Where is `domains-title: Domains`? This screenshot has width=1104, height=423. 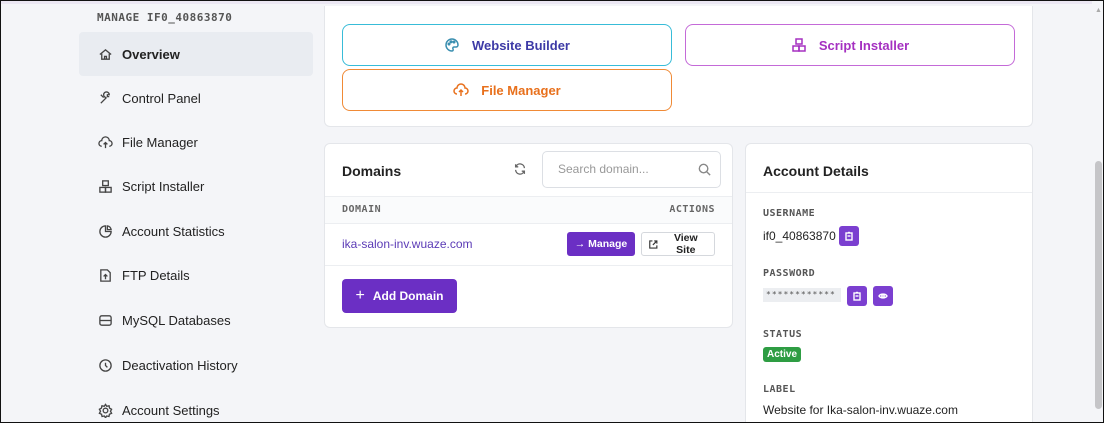 domains-title: Domains is located at coordinates (372, 171).